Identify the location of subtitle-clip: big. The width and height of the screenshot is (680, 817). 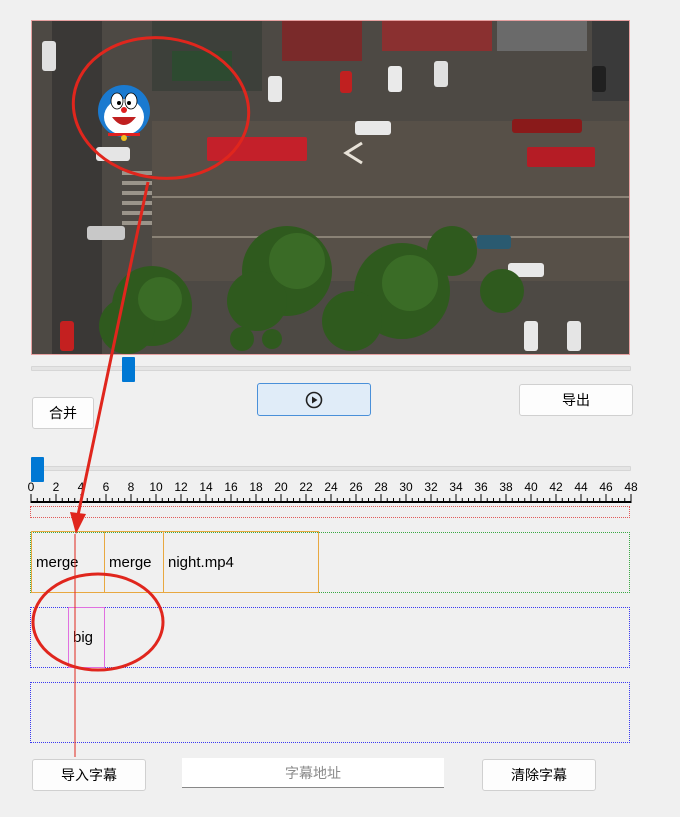
(86, 637).